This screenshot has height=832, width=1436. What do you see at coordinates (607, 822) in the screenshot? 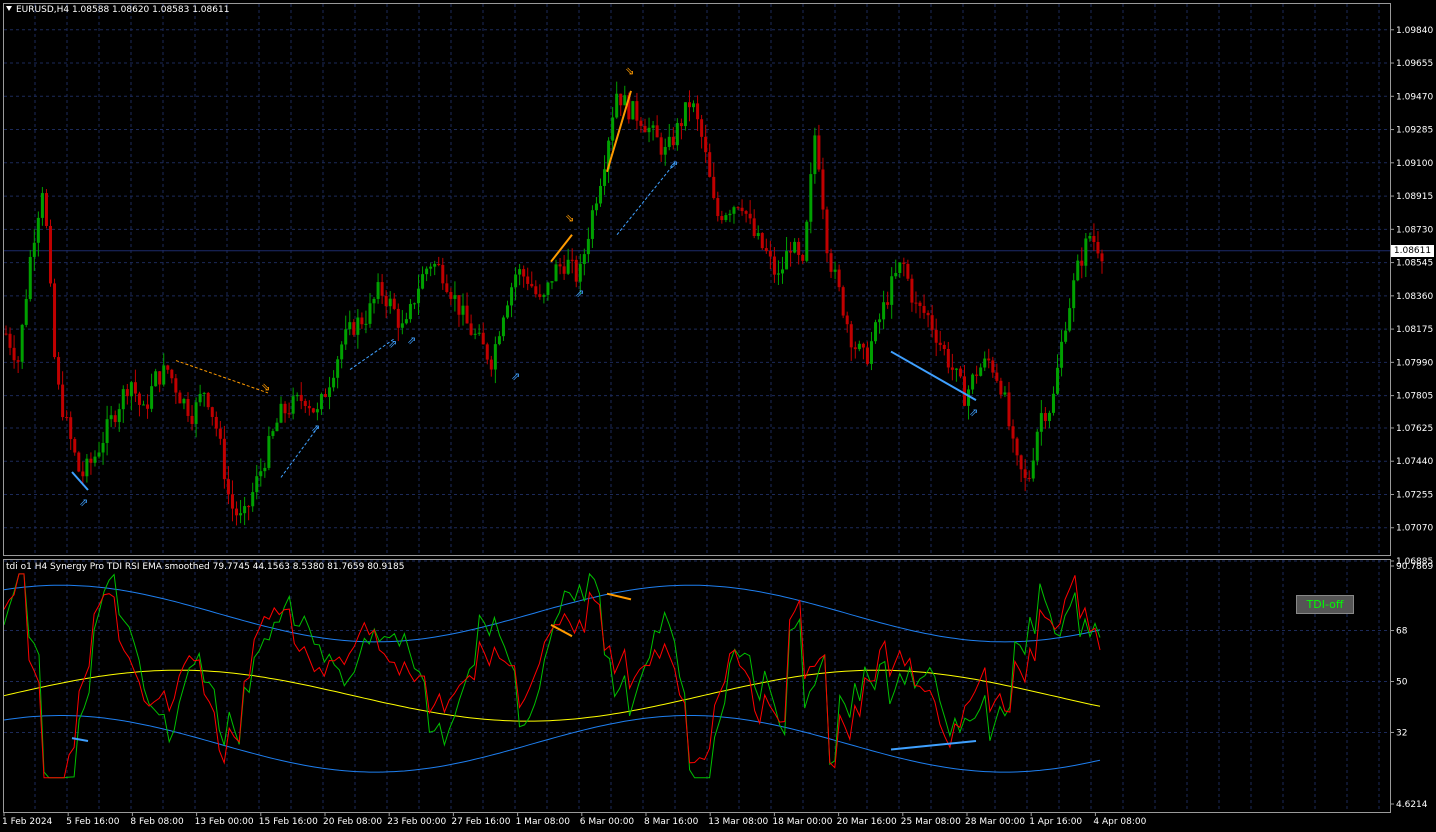
I see `time-tick-label: 6 Mar 00:00` at bounding box center [607, 822].